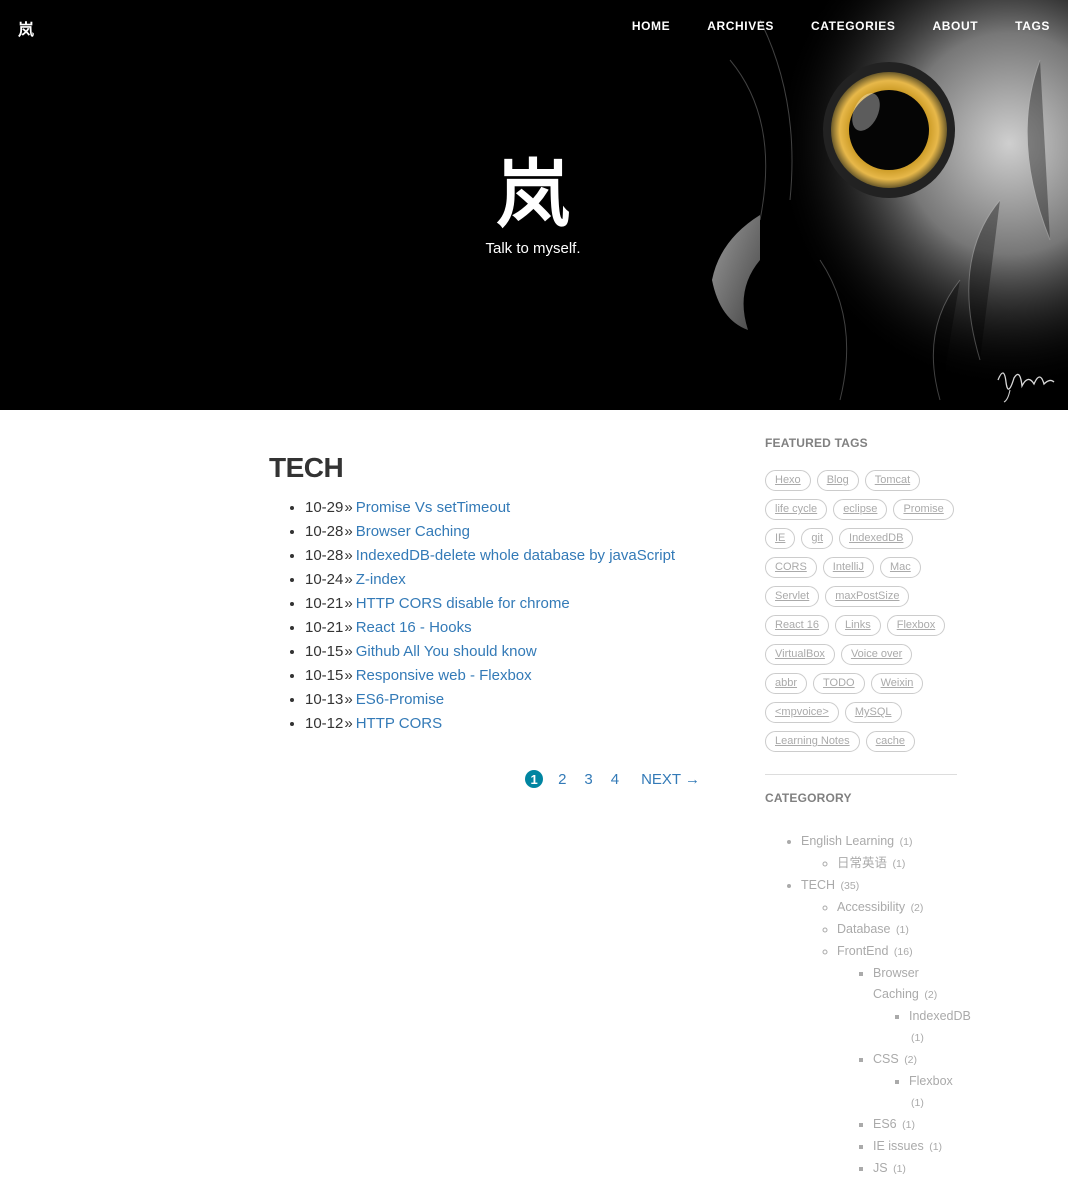 This screenshot has height=1180, width=1068. What do you see at coordinates (381, 579) in the screenshot?
I see `post-link: Z-index` at bounding box center [381, 579].